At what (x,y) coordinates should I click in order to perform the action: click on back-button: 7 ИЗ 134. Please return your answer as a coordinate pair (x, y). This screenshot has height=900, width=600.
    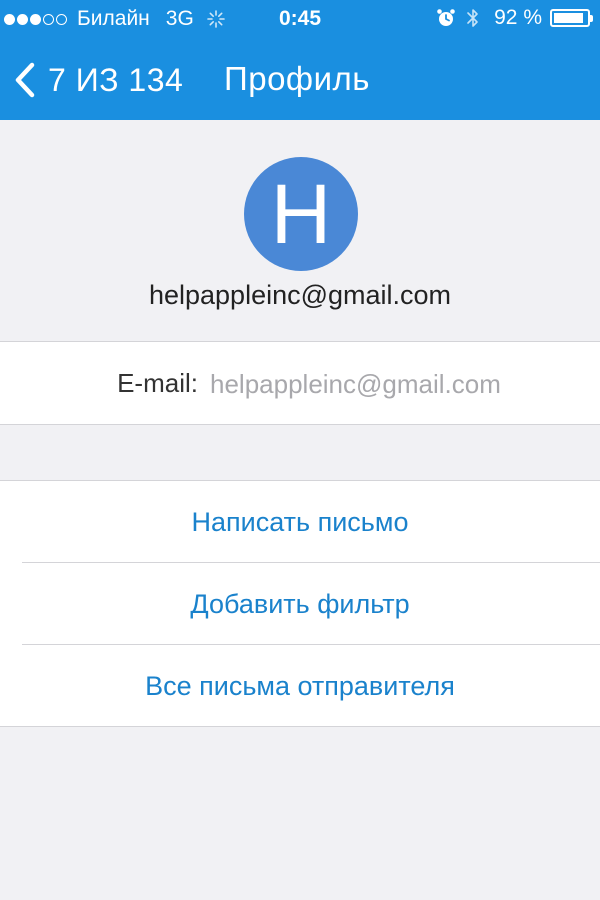
    Looking at the image, I should click on (98, 80).